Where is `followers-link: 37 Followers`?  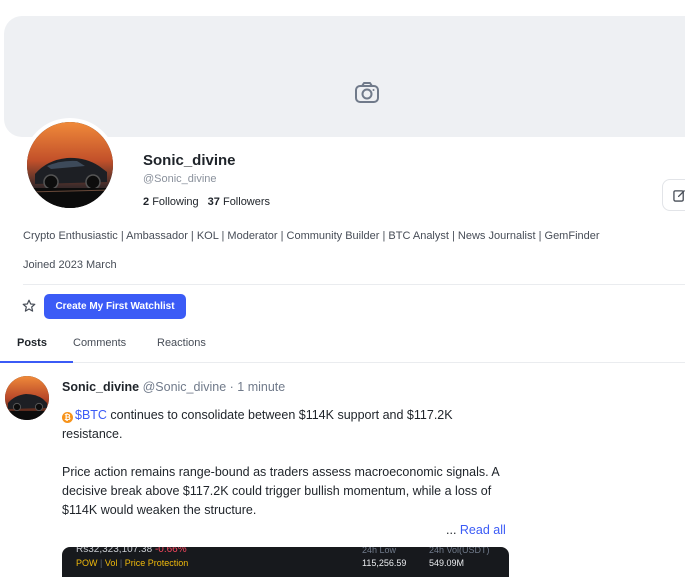 followers-link: 37 Followers is located at coordinates (239, 202).